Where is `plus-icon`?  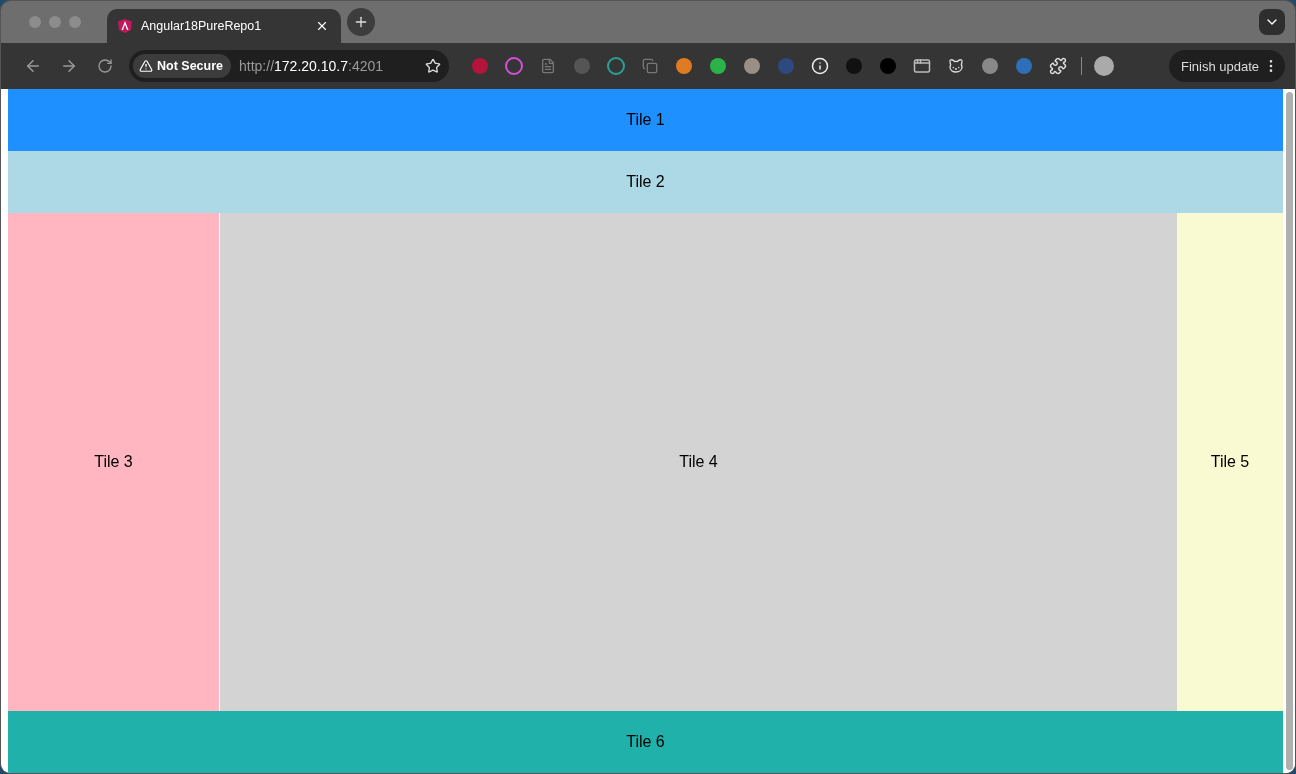 plus-icon is located at coordinates (361, 22).